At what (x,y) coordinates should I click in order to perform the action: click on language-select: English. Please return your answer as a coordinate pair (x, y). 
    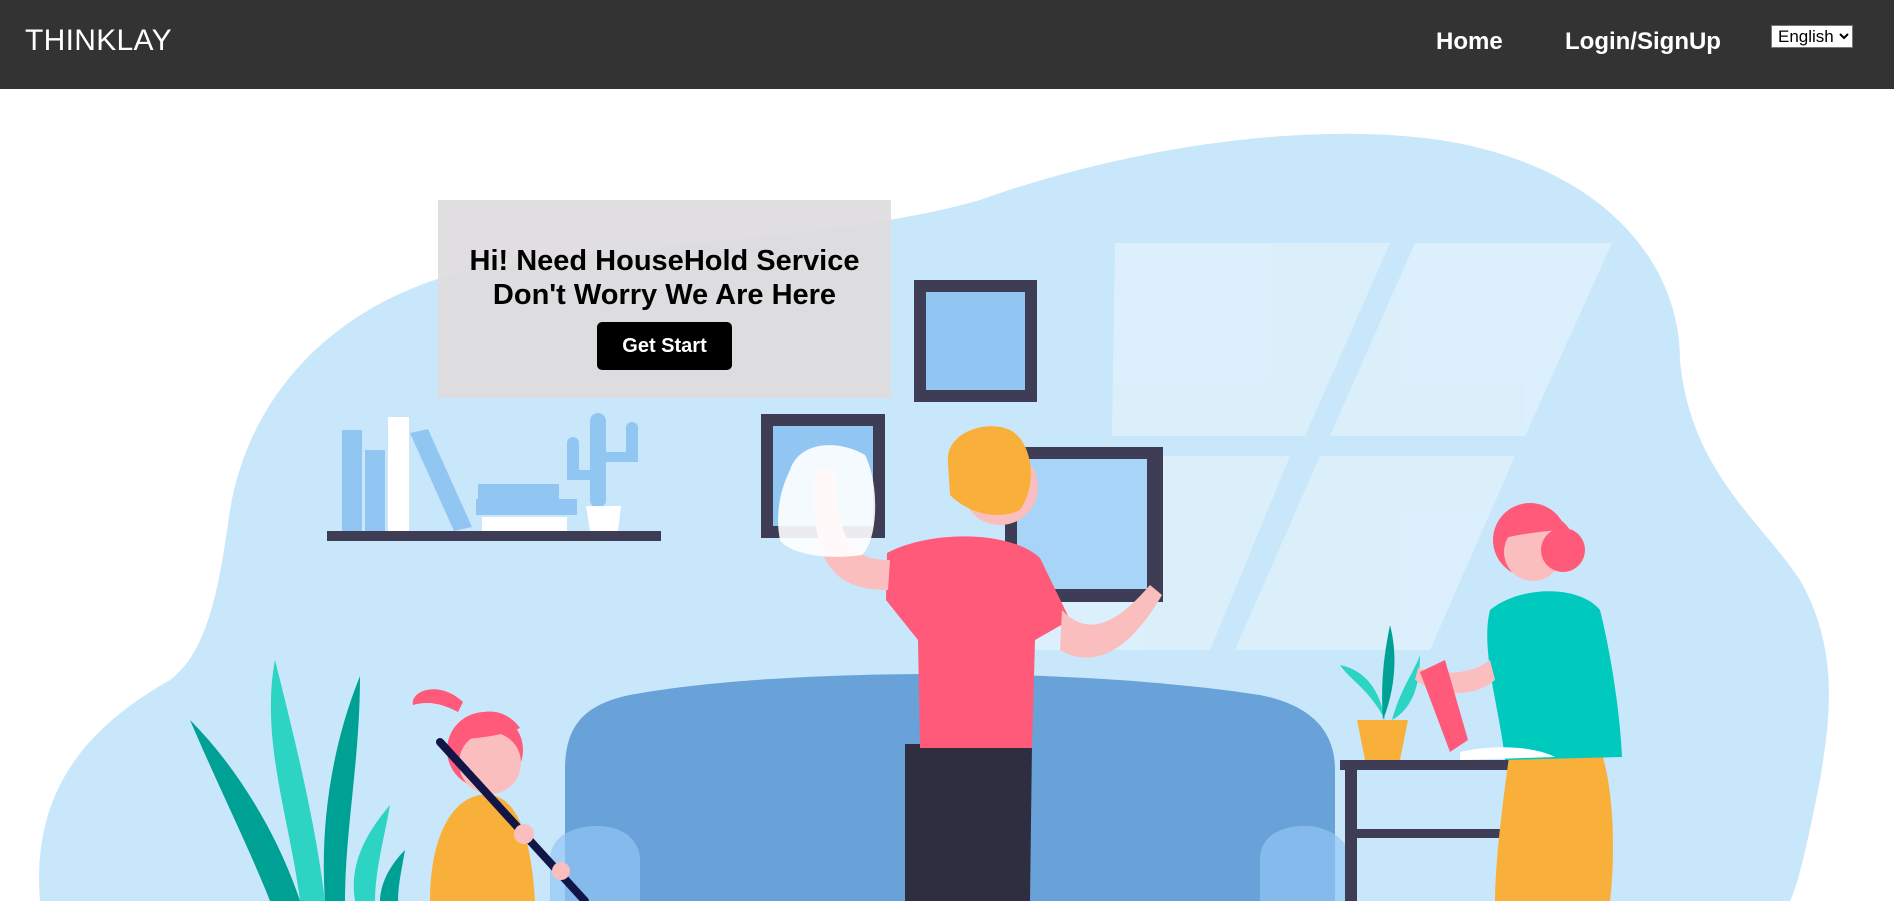
    Looking at the image, I should click on (1812, 36).